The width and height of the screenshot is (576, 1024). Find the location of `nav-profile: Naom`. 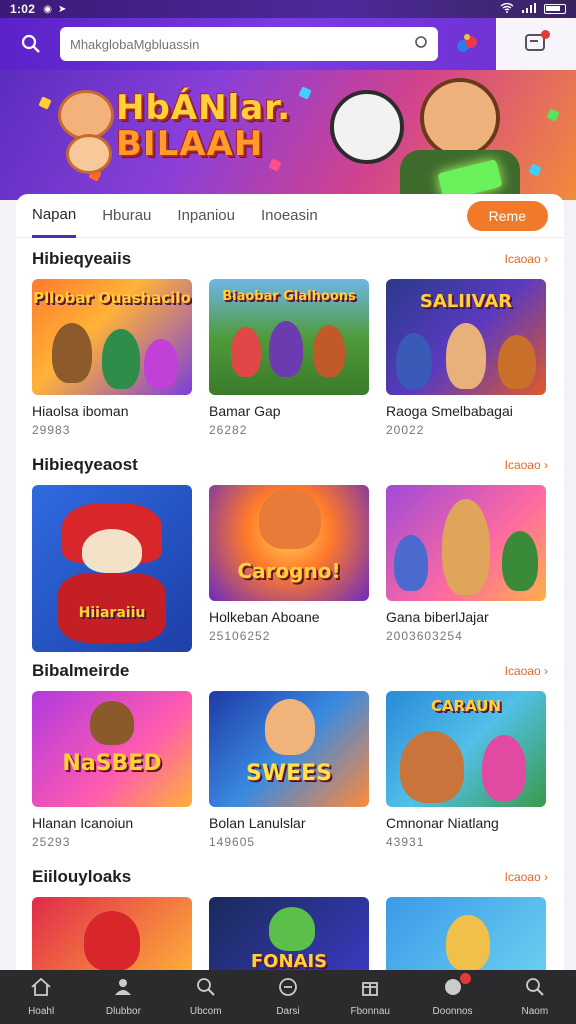

nav-profile: Naom is located at coordinates (535, 997).